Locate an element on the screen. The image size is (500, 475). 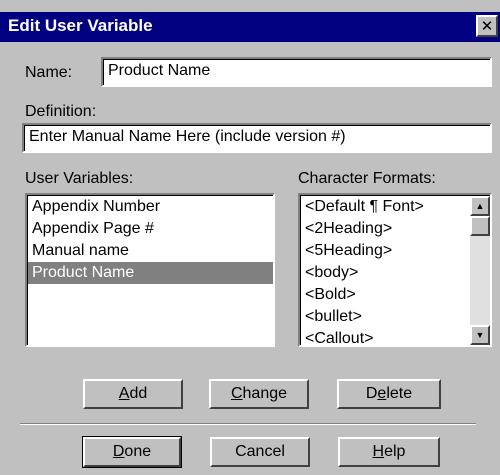
close-icon: ✕ is located at coordinates (487, 26).